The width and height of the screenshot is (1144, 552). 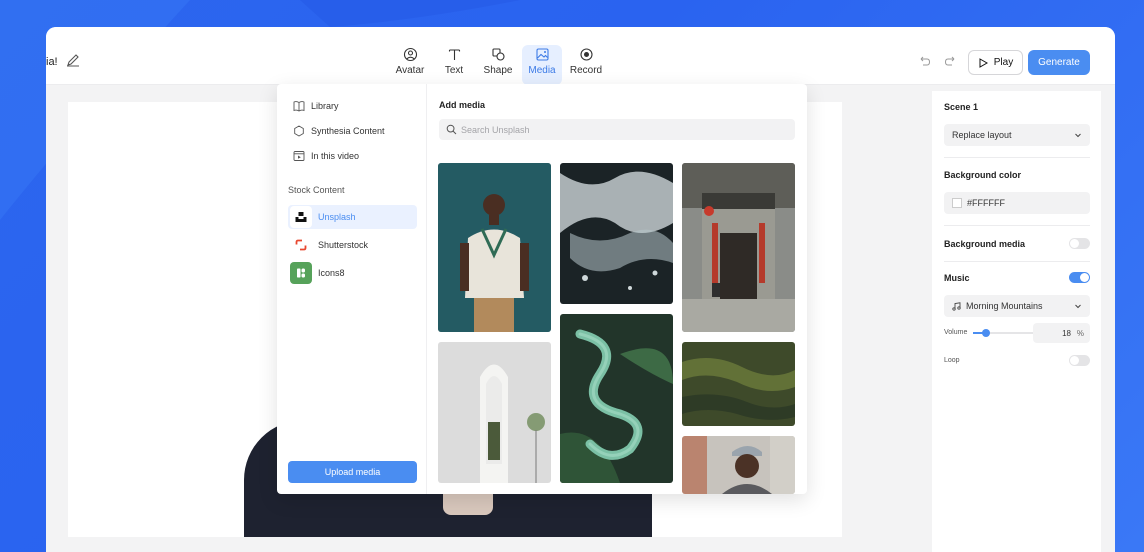 I want to click on layout-select: Replace layout, so click(x=1017, y=135).